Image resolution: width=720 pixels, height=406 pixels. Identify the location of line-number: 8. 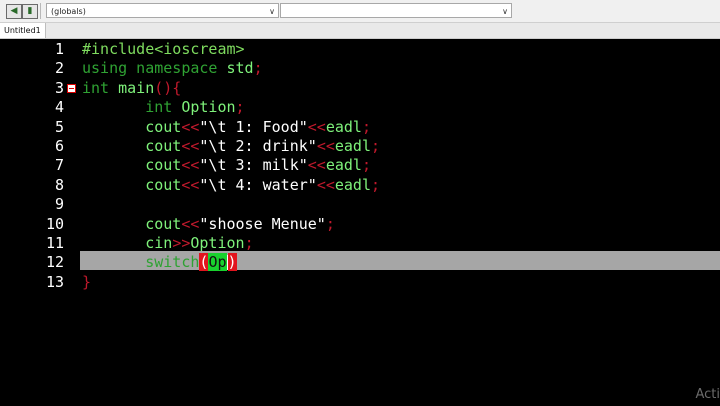
(59, 184).